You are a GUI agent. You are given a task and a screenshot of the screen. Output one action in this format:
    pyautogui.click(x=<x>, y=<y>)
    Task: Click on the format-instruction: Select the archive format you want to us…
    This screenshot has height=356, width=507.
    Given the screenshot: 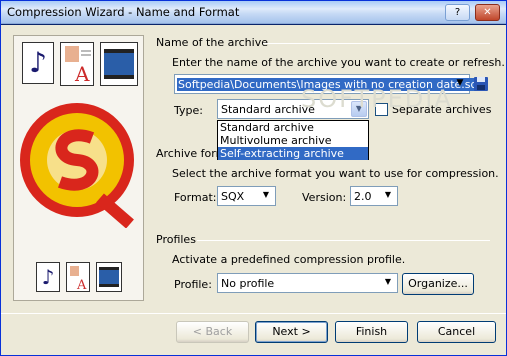 What is the action you would take?
    pyautogui.click(x=335, y=173)
    